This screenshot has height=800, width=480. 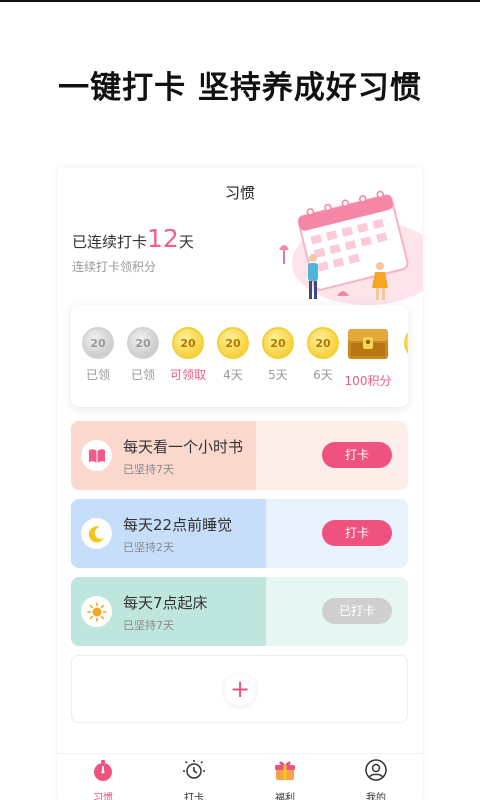 I want to click on streak-subtitle: 连续打卡领积分, so click(x=114, y=267).